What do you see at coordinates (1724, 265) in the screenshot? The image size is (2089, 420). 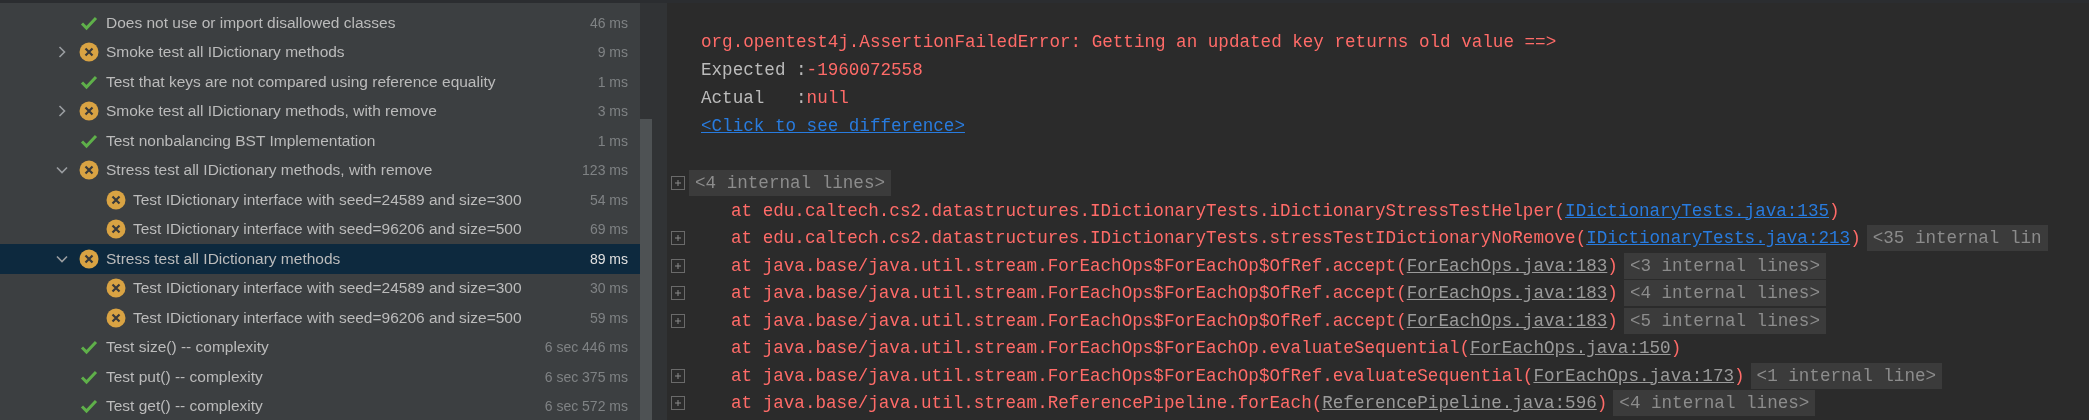 I see `folded-lines: <3 internal lines>` at bounding box center [1724, 265].